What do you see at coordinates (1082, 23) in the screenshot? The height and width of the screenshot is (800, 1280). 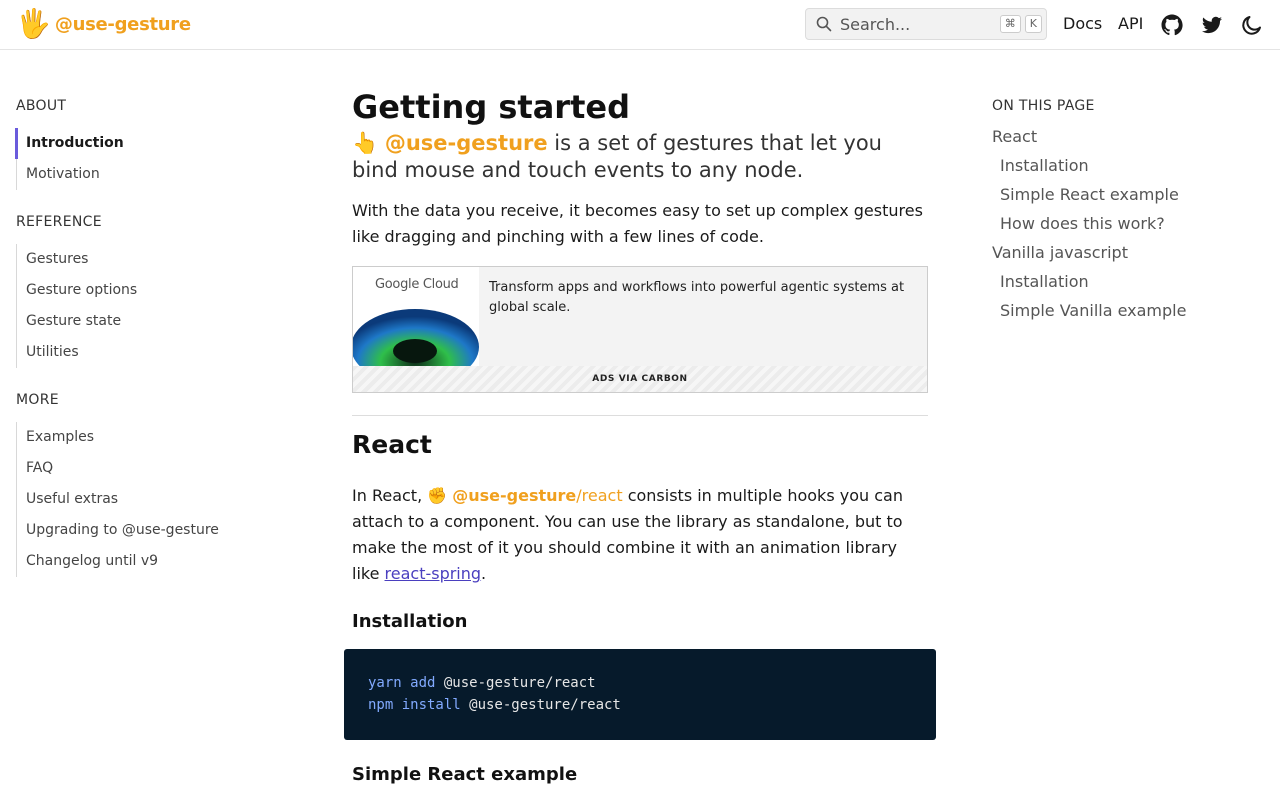 I see `nav-docs-link: Docs` at bounding box center [1082, 23].